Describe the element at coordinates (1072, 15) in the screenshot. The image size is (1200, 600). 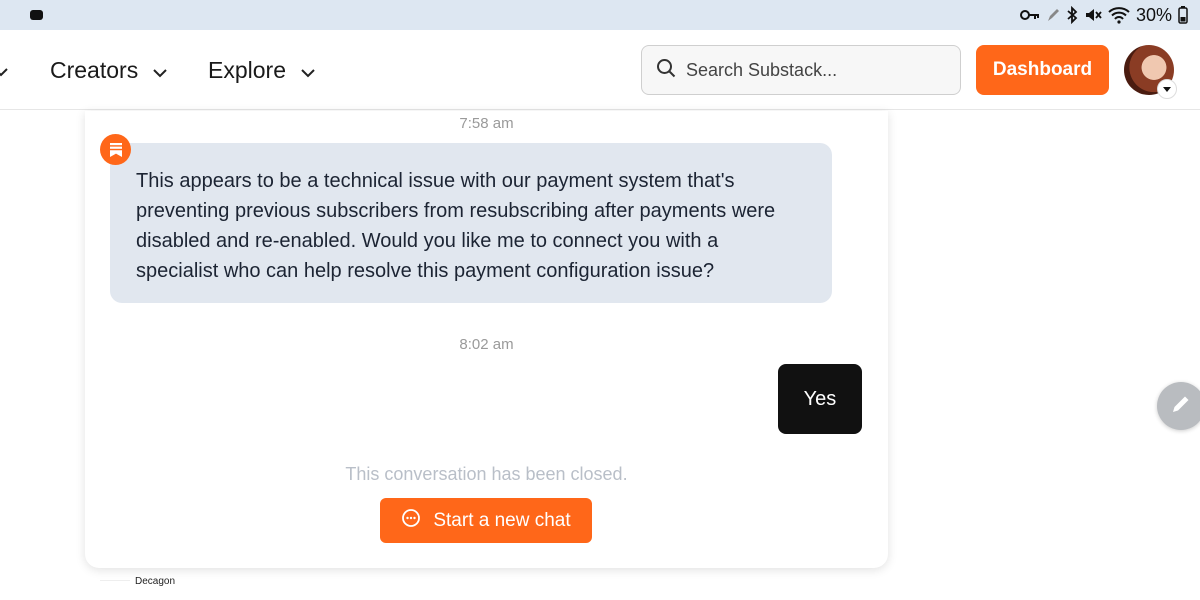
I see `bluetooth-icon` at that location.